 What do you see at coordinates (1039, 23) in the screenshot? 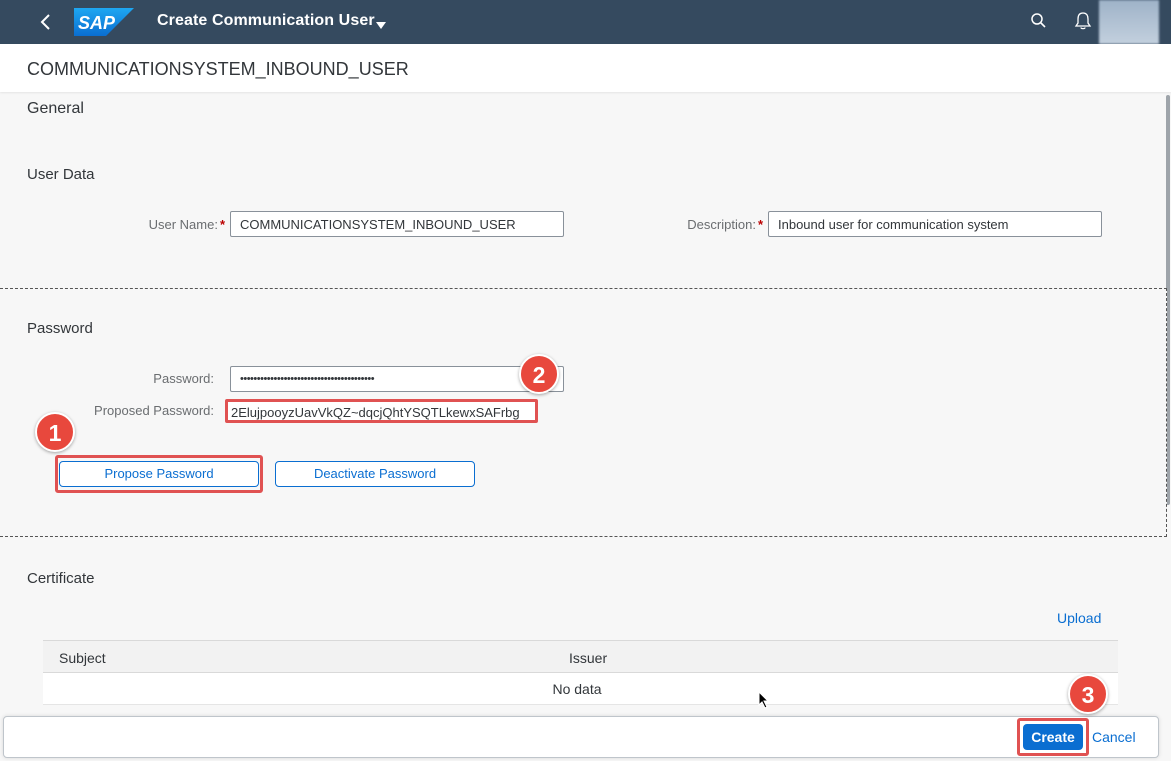
I see `search-icon` at bounding box center [1039, 23].